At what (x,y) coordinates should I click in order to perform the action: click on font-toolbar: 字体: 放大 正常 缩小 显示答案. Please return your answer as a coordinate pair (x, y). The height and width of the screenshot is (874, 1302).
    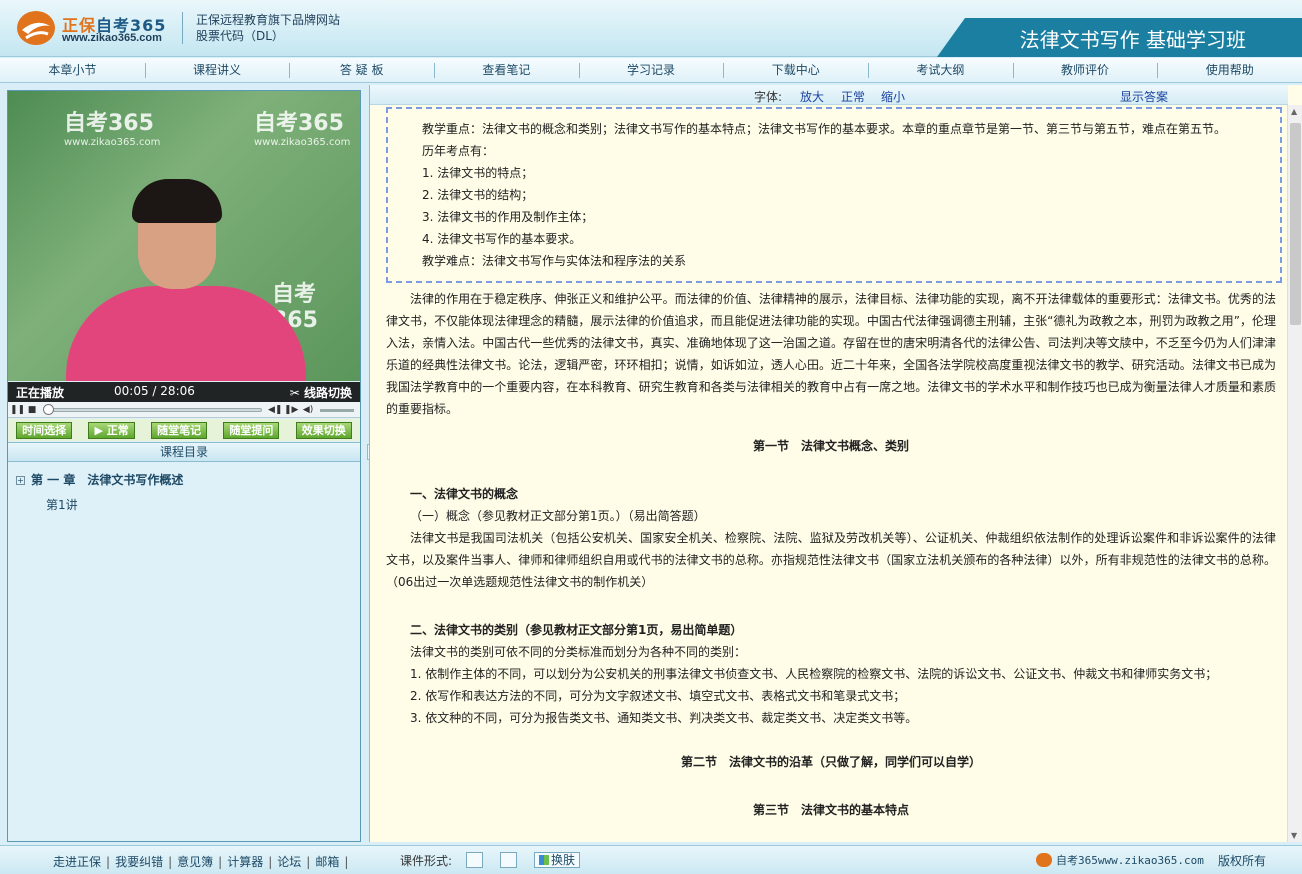
    Looking at the image, I should click on (829, 95).